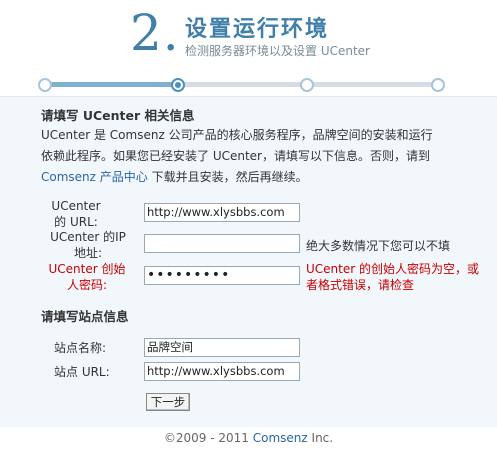  Describe the element at coordinates (80, 348) in the screenshot. I see `site-name-label: 站点名称:` at that location.